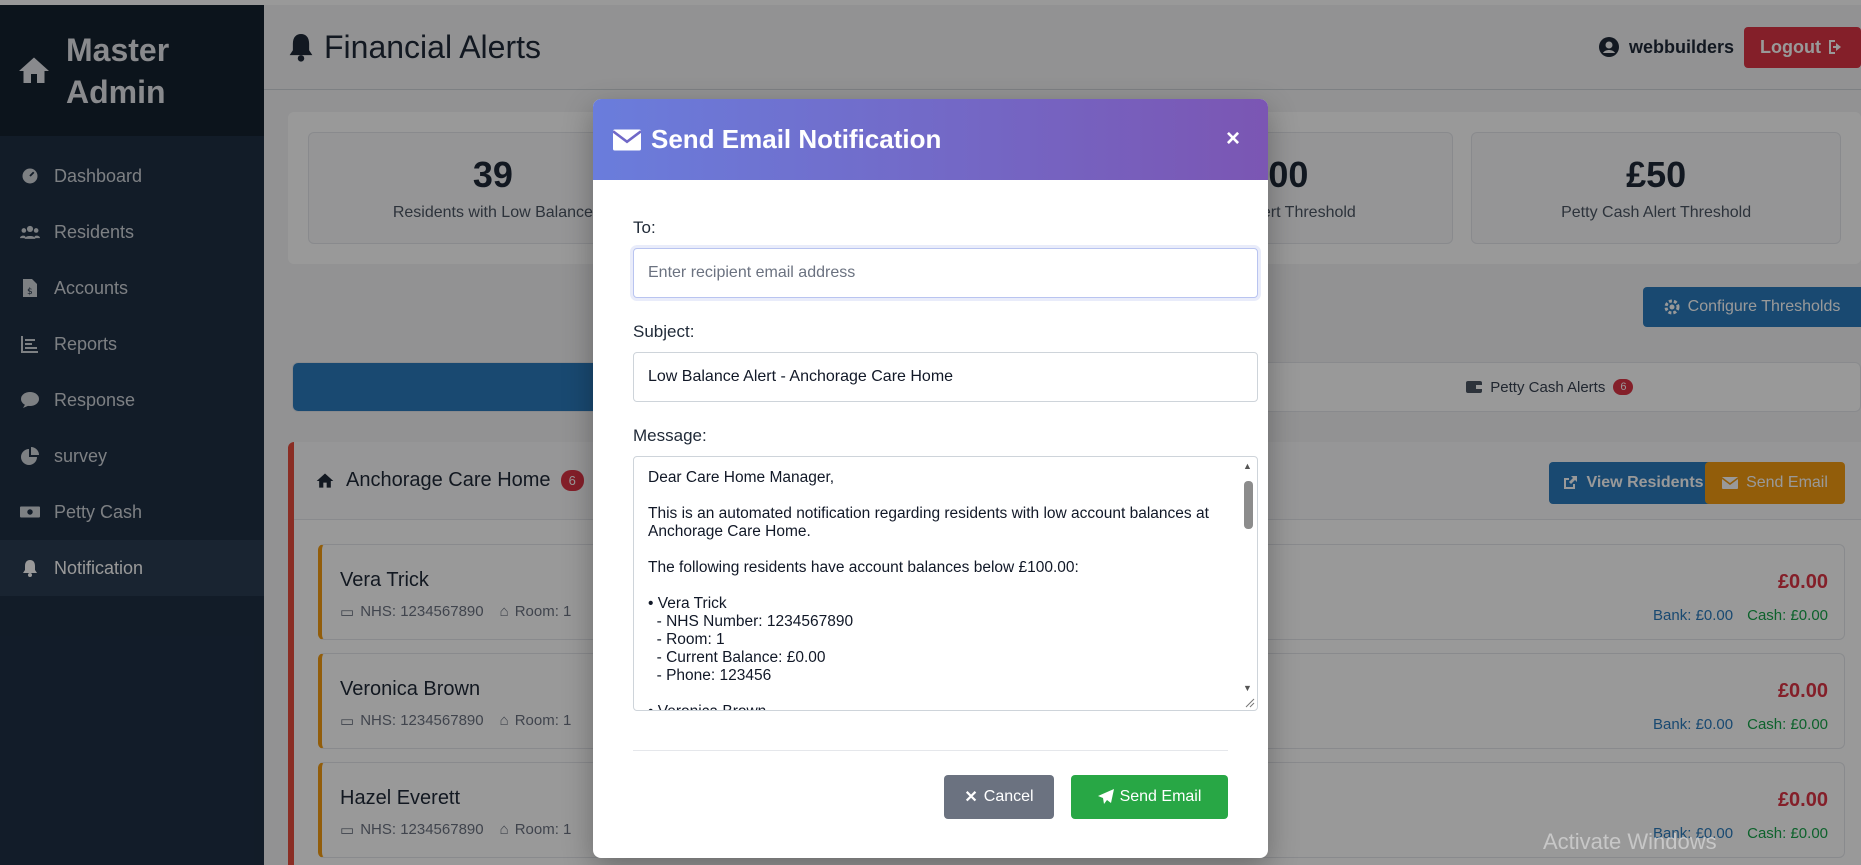 This screenshot has height=865, width=1861. I want to click on recipient-email-input, so click(945, 273).